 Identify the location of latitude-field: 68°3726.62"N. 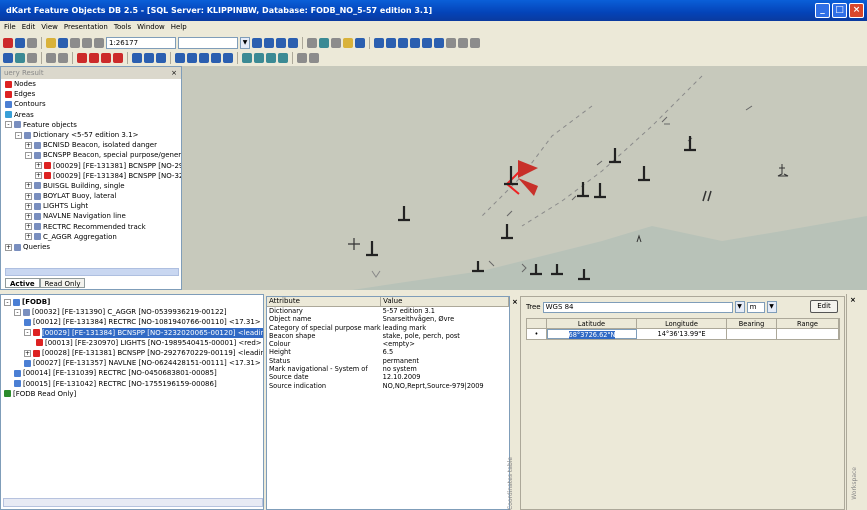
(592, 334).